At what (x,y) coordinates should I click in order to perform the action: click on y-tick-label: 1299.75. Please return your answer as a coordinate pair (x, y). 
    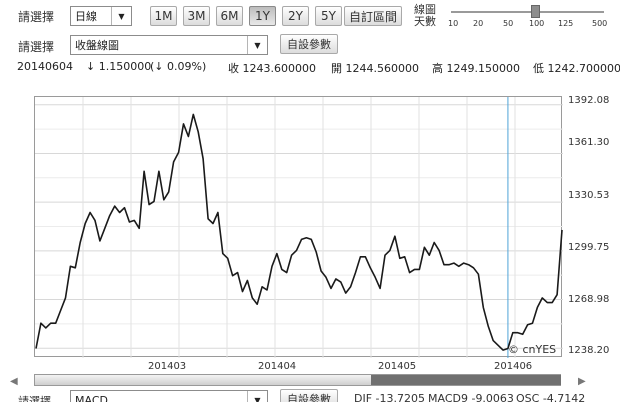
    Looking at the image, I should click on (589, 247).